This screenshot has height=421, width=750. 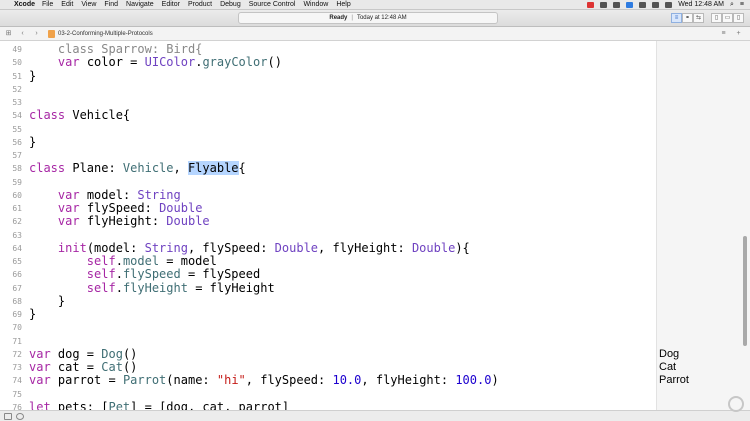 I want to click on hamburger-icon: ≡, so click(x=723, y=34).